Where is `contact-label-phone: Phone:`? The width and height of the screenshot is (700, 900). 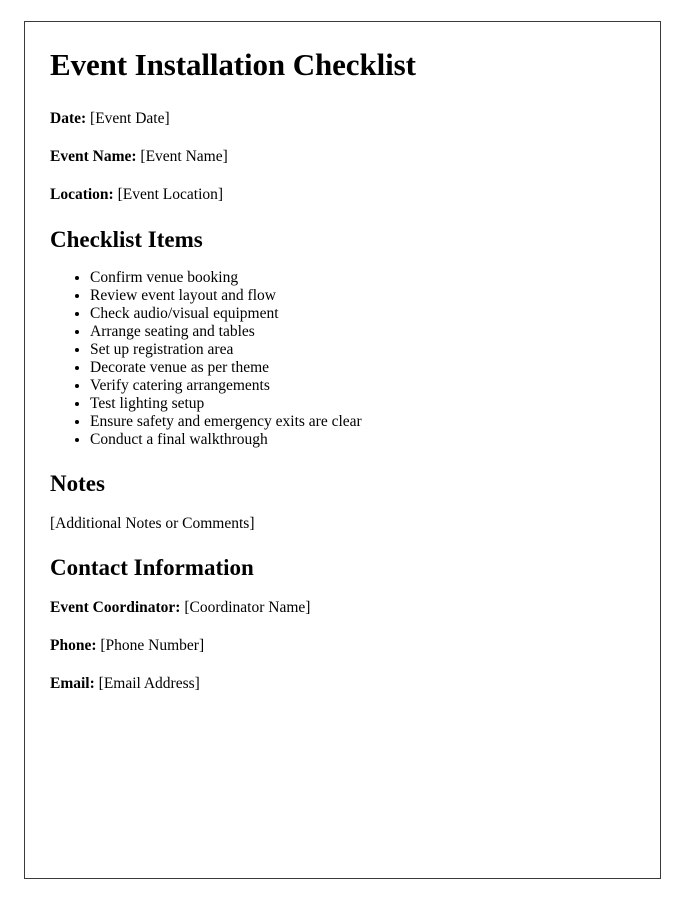 contact-label-phone: Phone: is located at coordinates (73, 645).